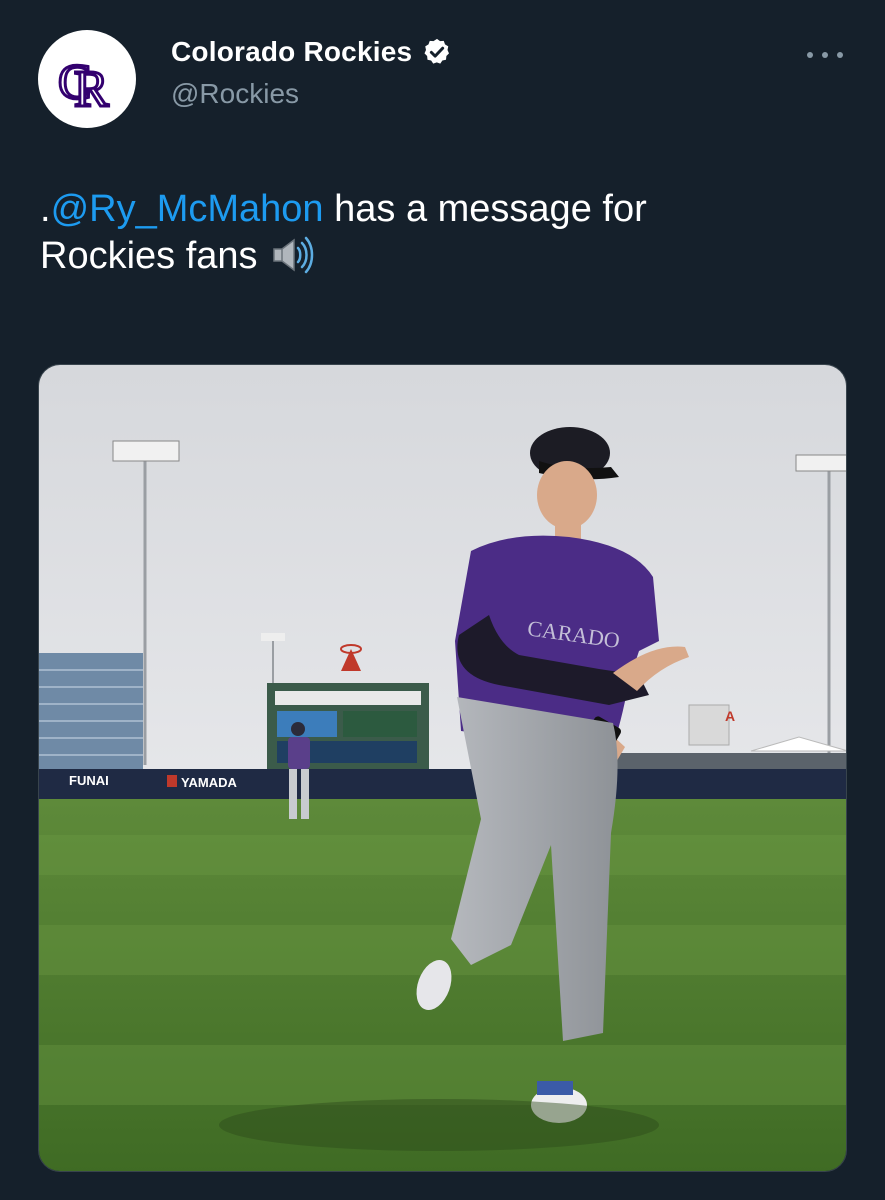 This screenshot has height=1200, width=885. I want to click on text-line2: Rockies fans, so click(149, 256).